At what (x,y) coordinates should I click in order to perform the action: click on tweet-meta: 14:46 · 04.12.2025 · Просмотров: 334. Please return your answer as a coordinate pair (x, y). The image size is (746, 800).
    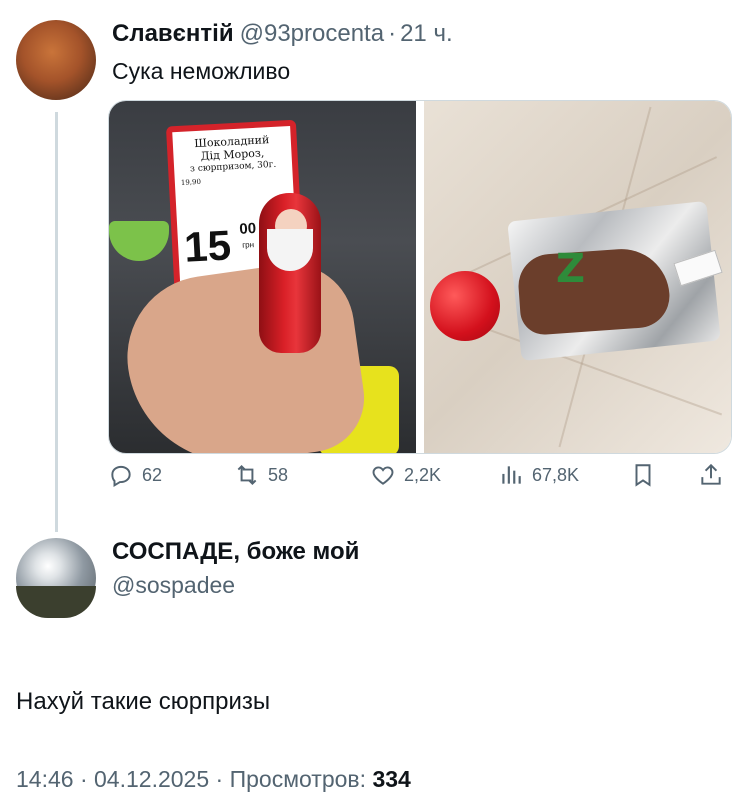
    Looking at the image, I should click on (213, 779).